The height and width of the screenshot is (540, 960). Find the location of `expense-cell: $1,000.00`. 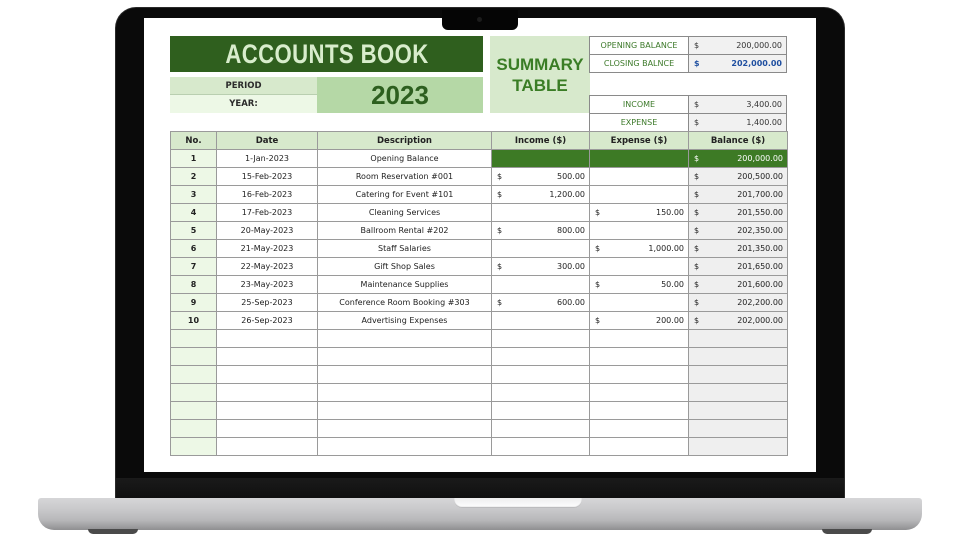

expense-cell: $1,000.00 is located at coordinates (639, 248).